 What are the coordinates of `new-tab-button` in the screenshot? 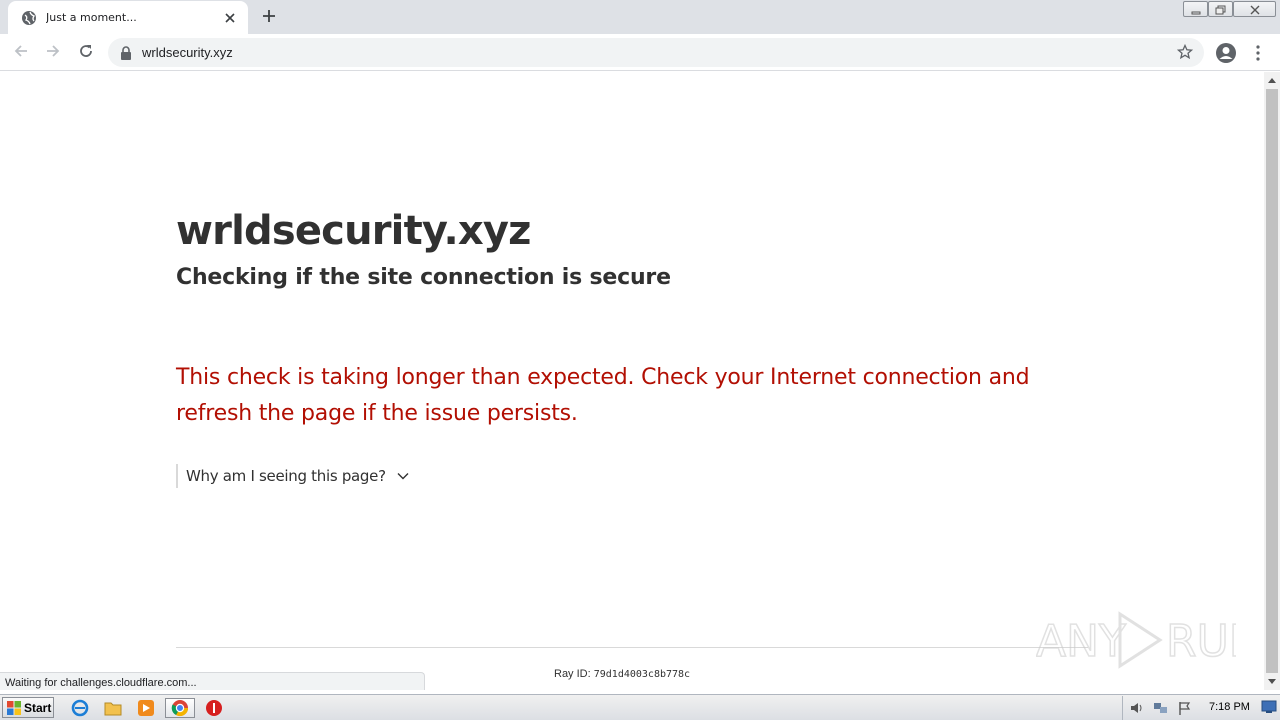 It's located at (269, 17).